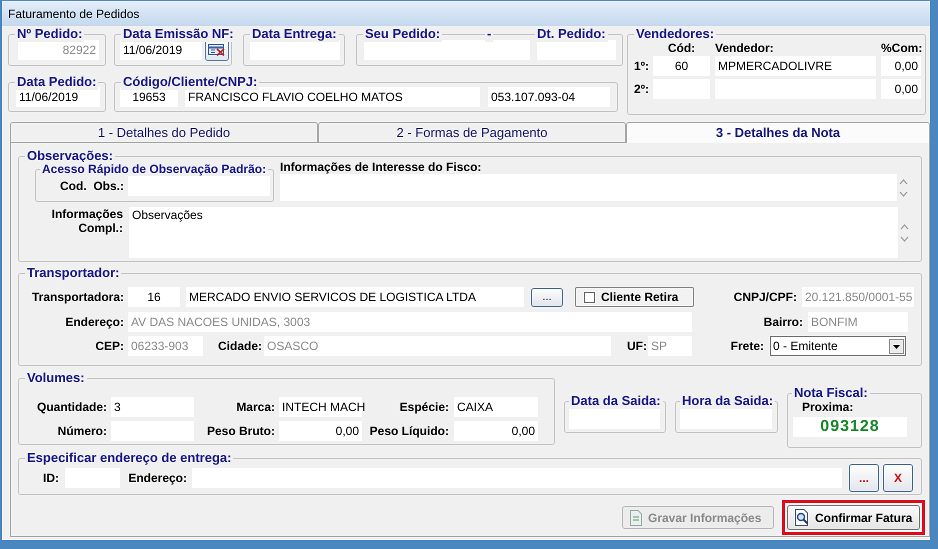 This screenshot has height=549, width=938. Describe the element at coordinates (635, 346) in the screenshot. I see `field-label: UF:` at that location.